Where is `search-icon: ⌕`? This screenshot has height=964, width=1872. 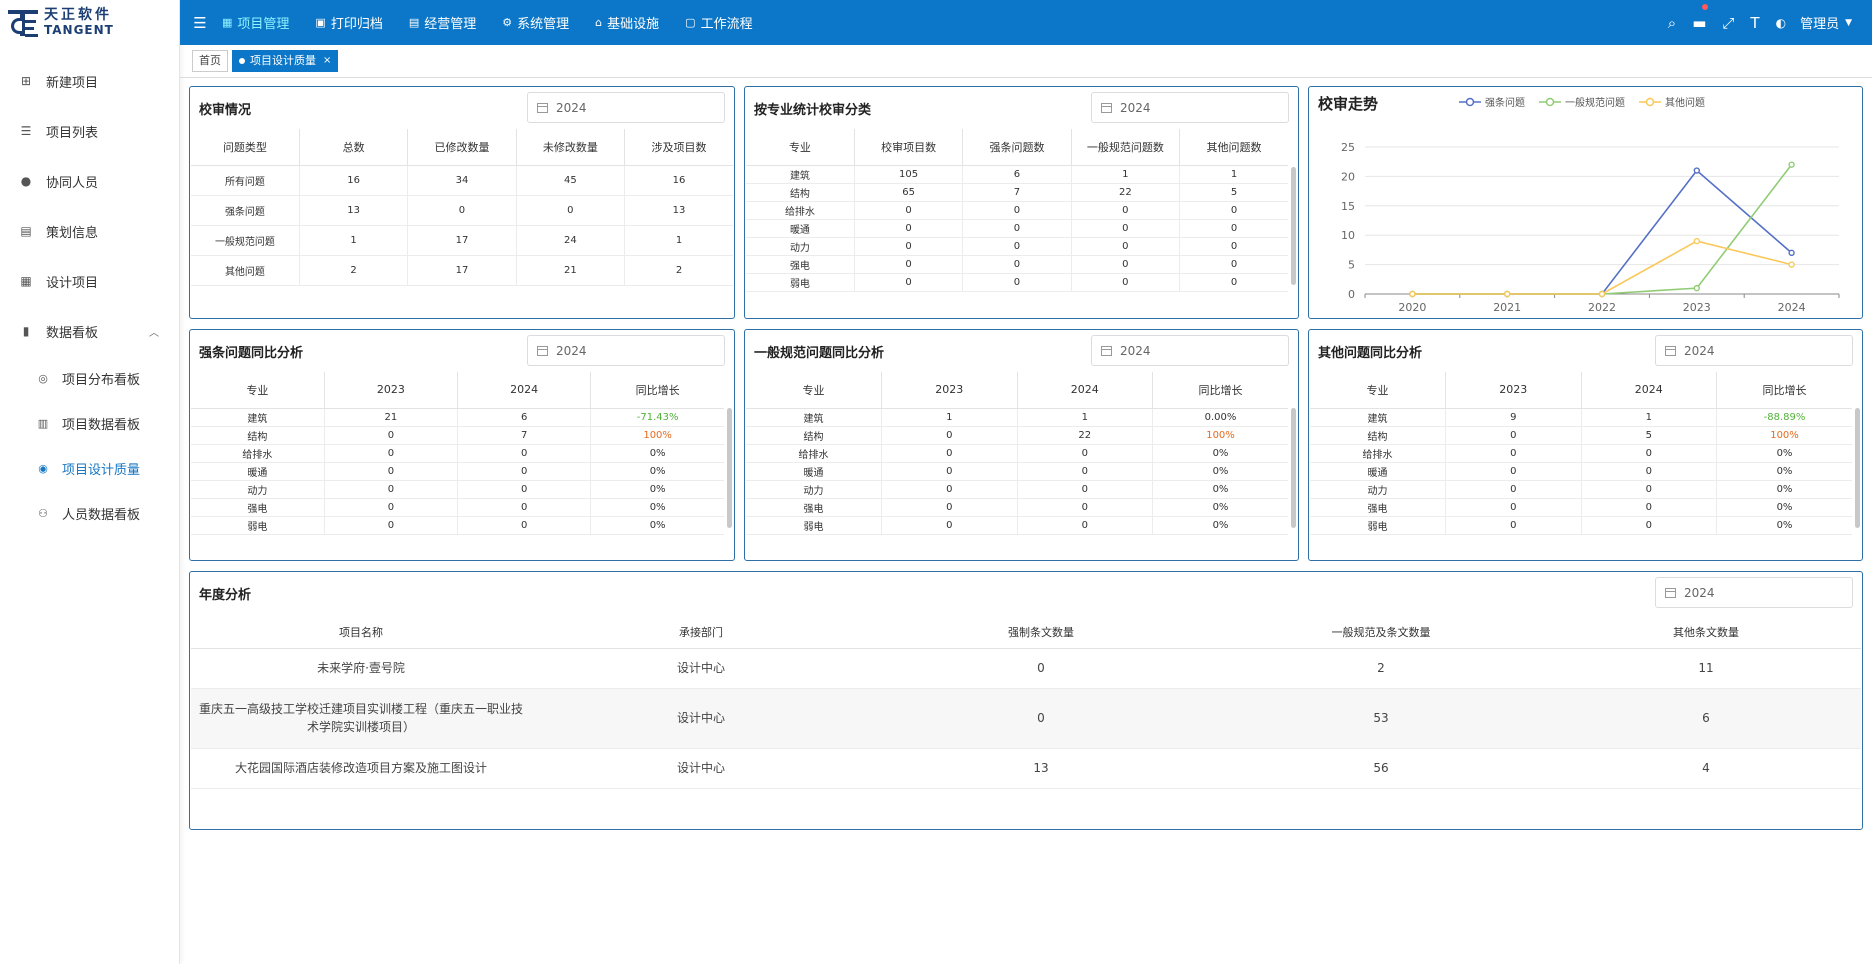 search-icon: ⌕ is located at coordinates (1672, 23).